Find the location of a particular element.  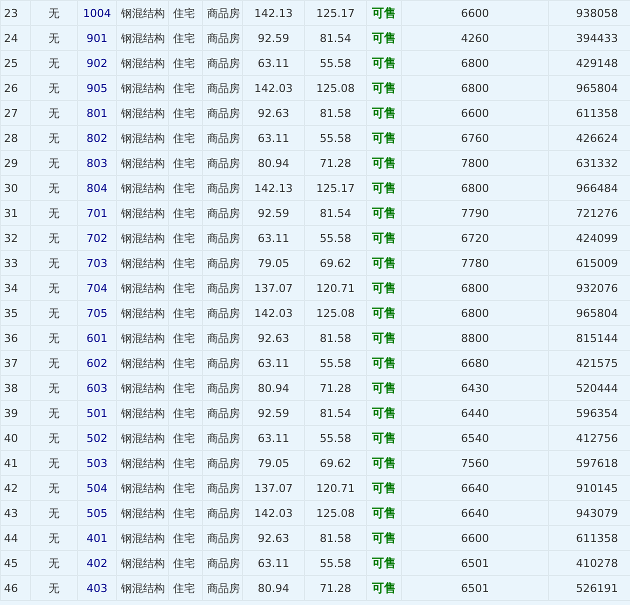

row-number: 32 is located at coordinates (11, 238).